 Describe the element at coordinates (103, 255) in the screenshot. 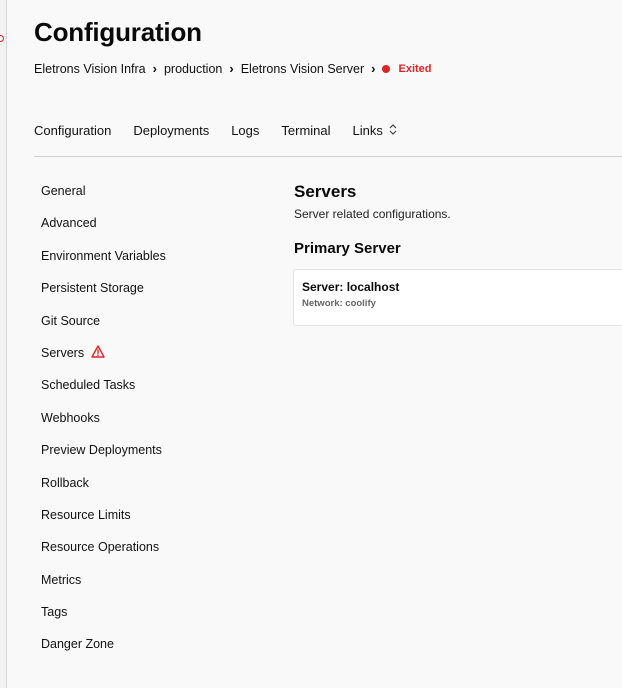

I see `sidebar-item-label: Environment Variables` at that location.